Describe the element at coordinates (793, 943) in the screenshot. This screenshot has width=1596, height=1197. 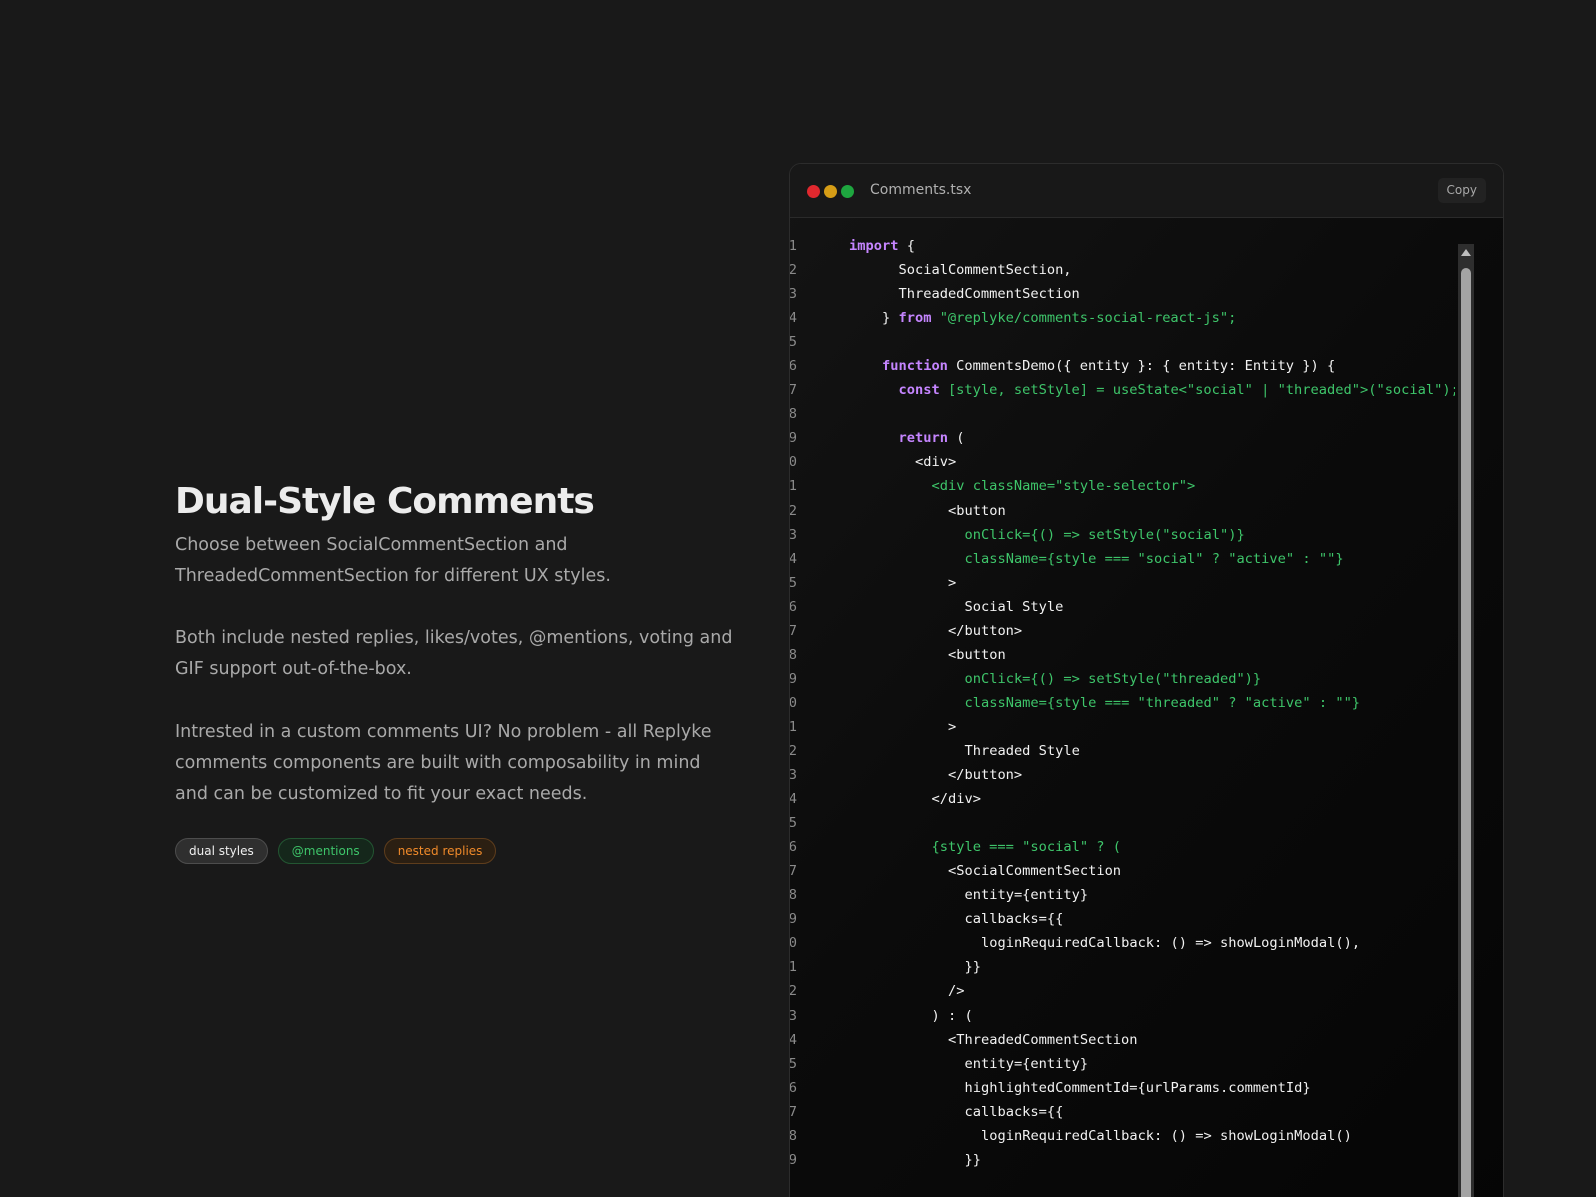
I see `line-number: 30` at that location.